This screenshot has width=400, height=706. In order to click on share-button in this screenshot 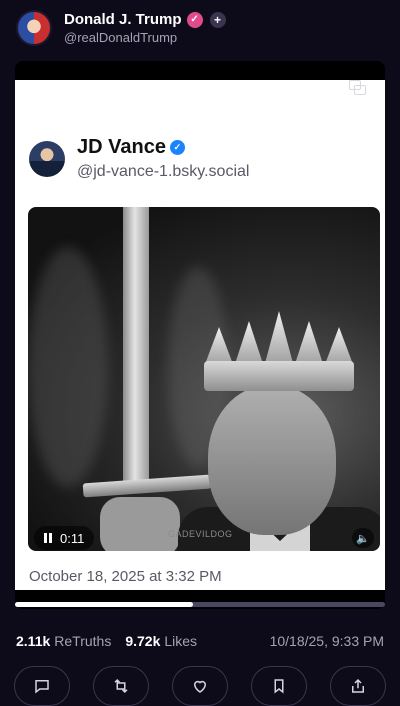, I will do `click(358, 686)`.